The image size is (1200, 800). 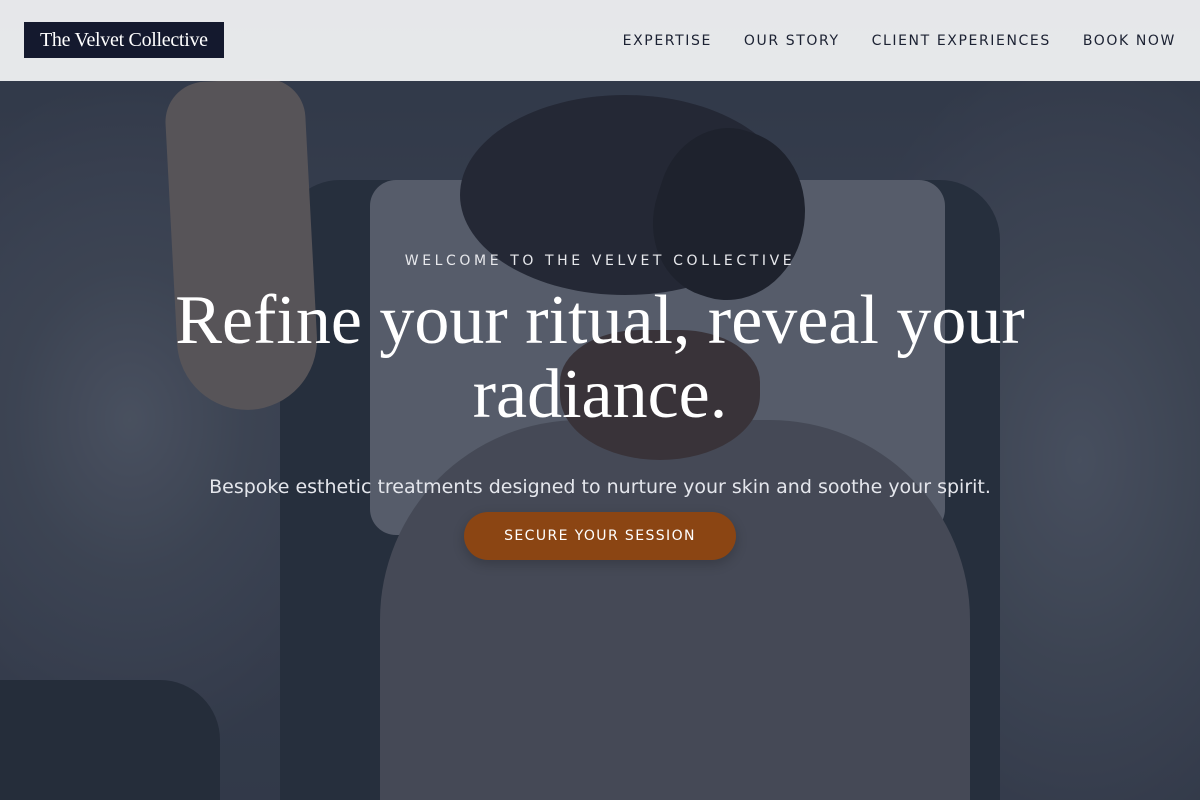 I want to click on nav-link-client-experiences: CLIENT EXPERIENCES, so click(x=961, y=41).